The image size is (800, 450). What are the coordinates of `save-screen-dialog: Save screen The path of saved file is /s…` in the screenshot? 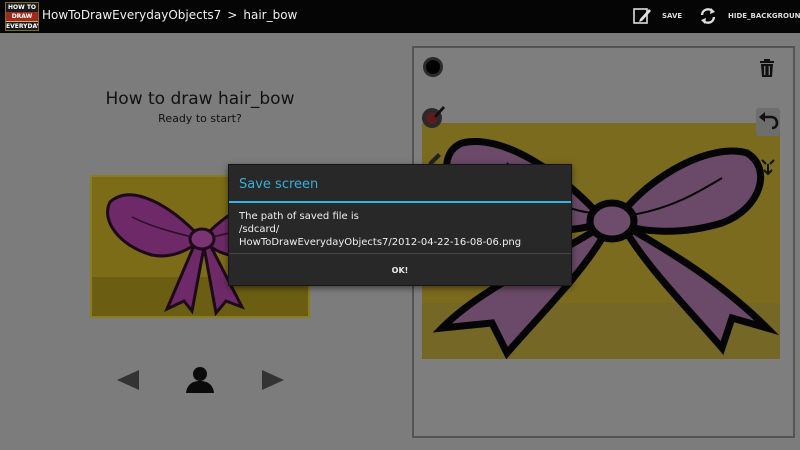 It's located at (400, 225).